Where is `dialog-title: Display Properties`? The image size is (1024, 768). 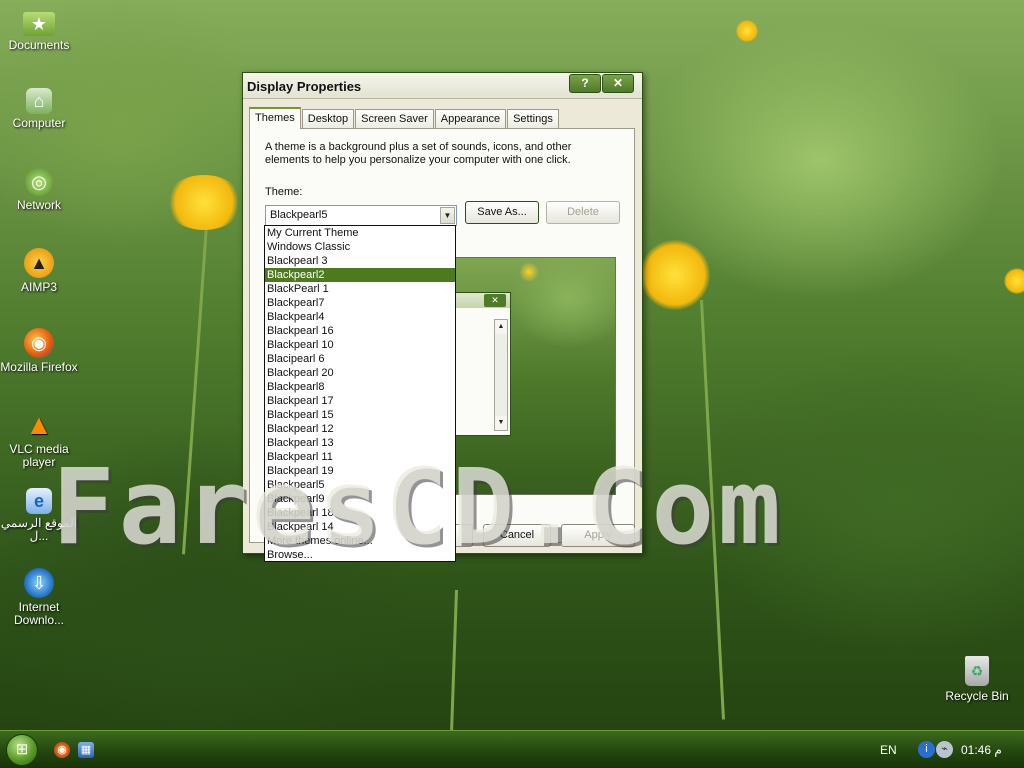 dialog-title: Display Properties is located at coordinates (304, 86).